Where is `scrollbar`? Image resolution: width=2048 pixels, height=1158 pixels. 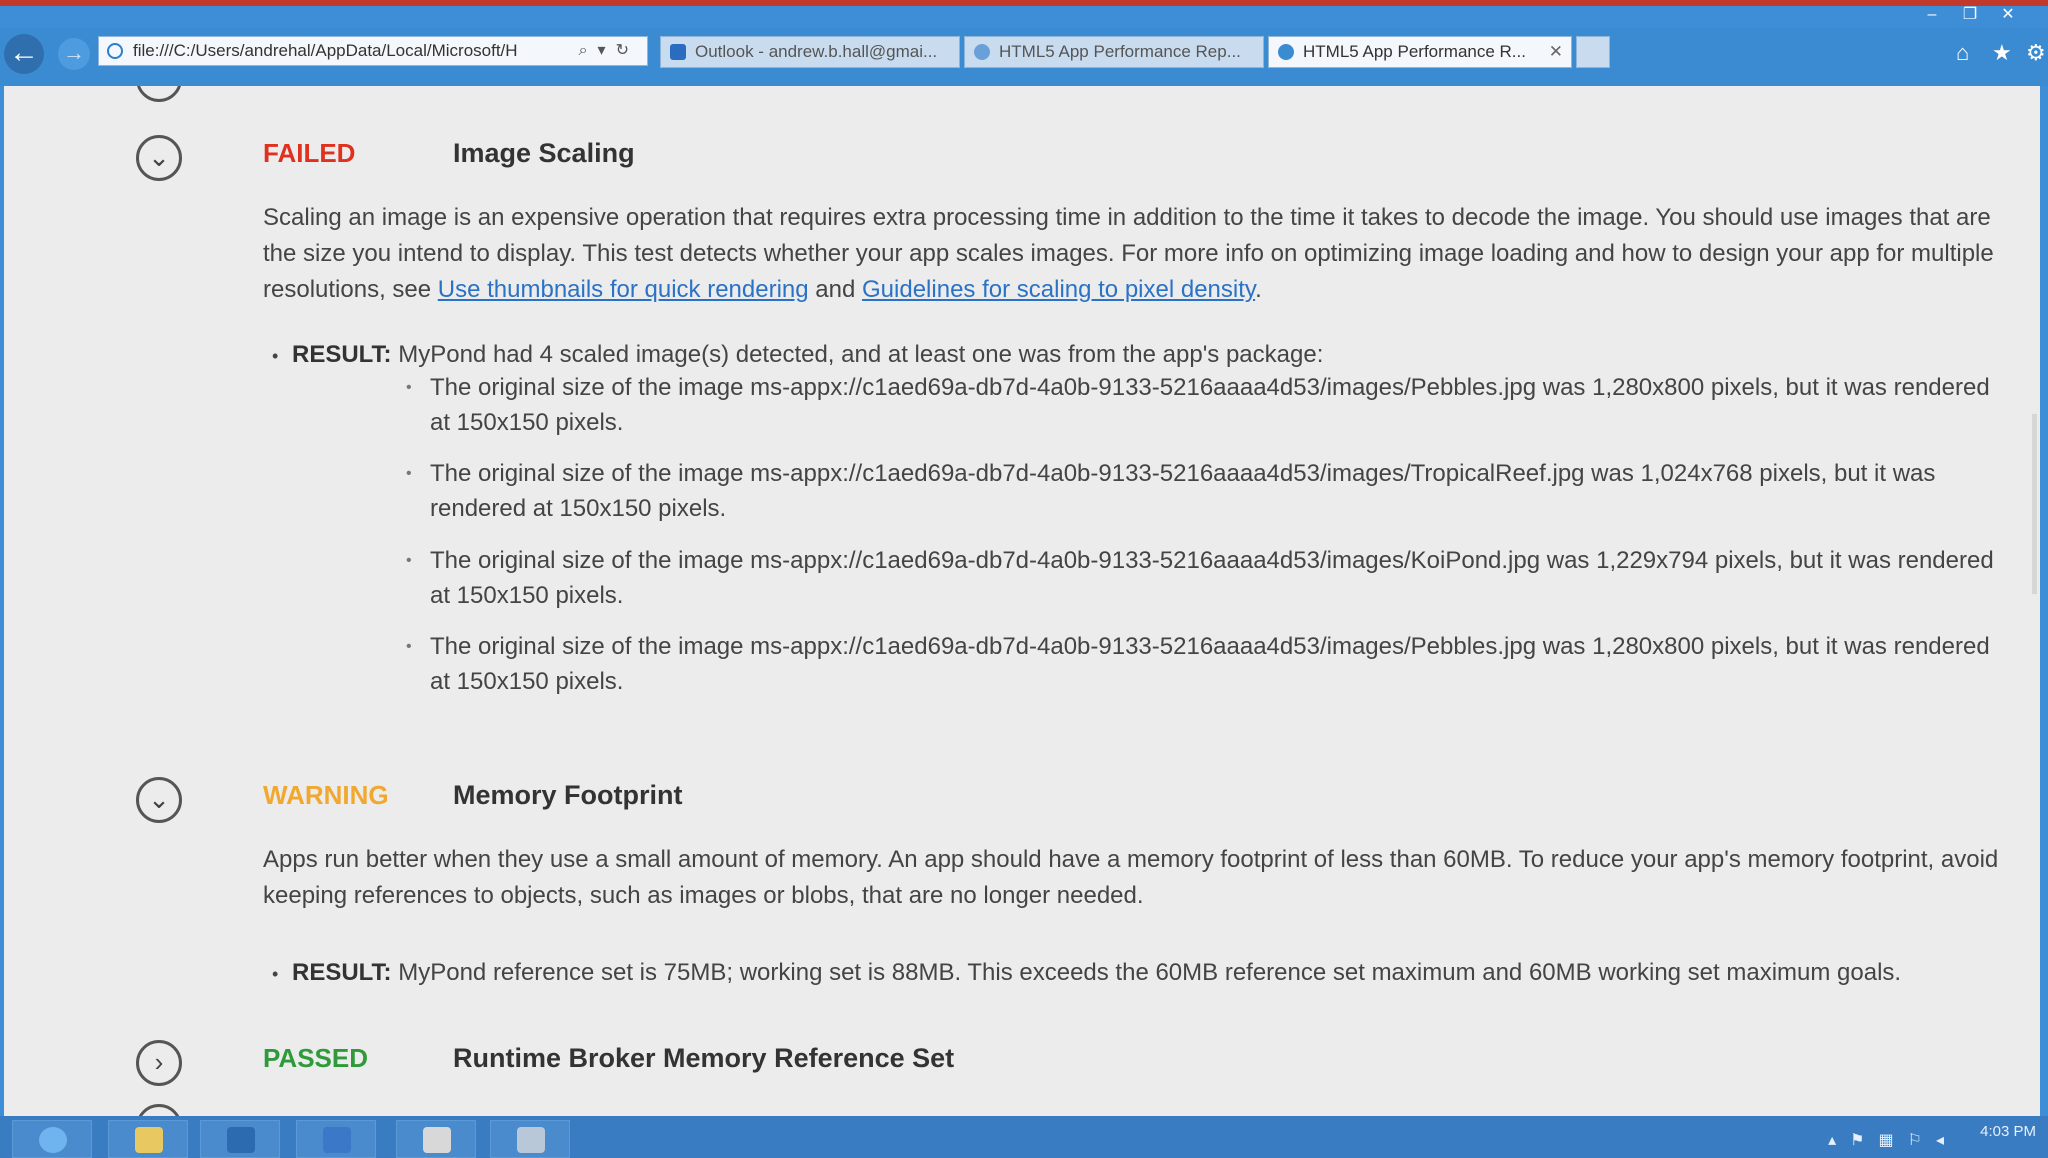
scrollbar is located at coordinates (2035, 615).